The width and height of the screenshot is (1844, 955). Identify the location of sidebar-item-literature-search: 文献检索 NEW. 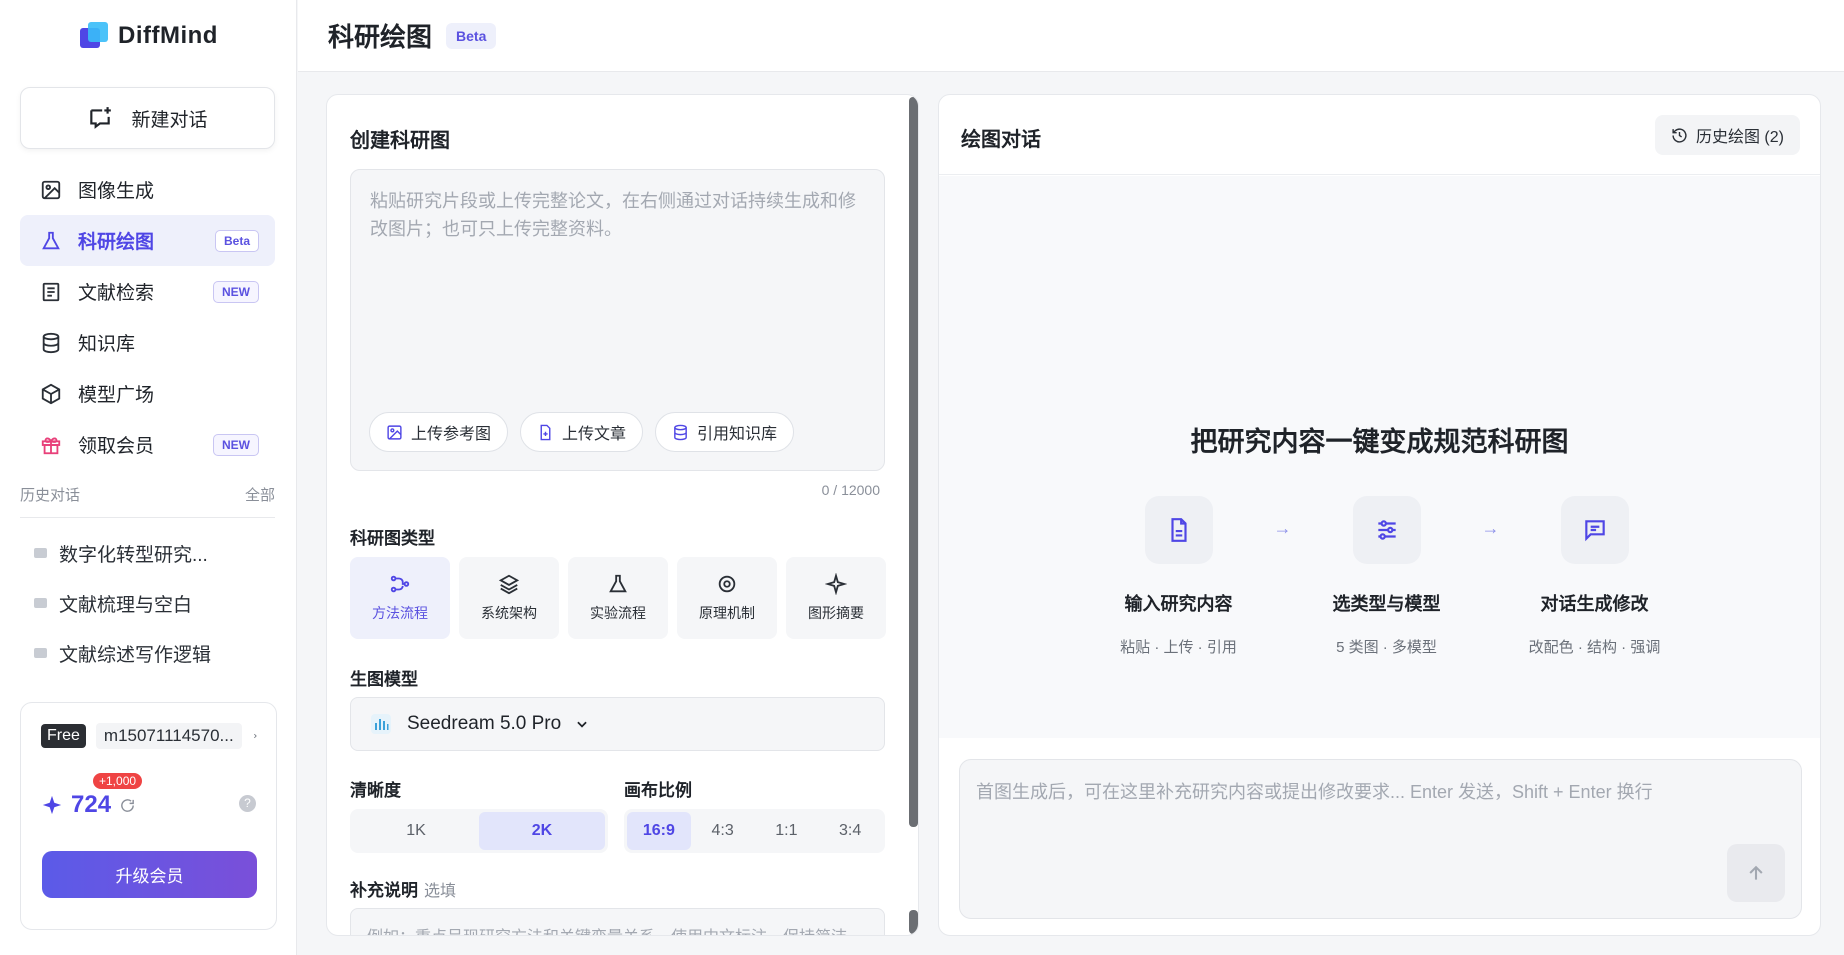
(147, 291).